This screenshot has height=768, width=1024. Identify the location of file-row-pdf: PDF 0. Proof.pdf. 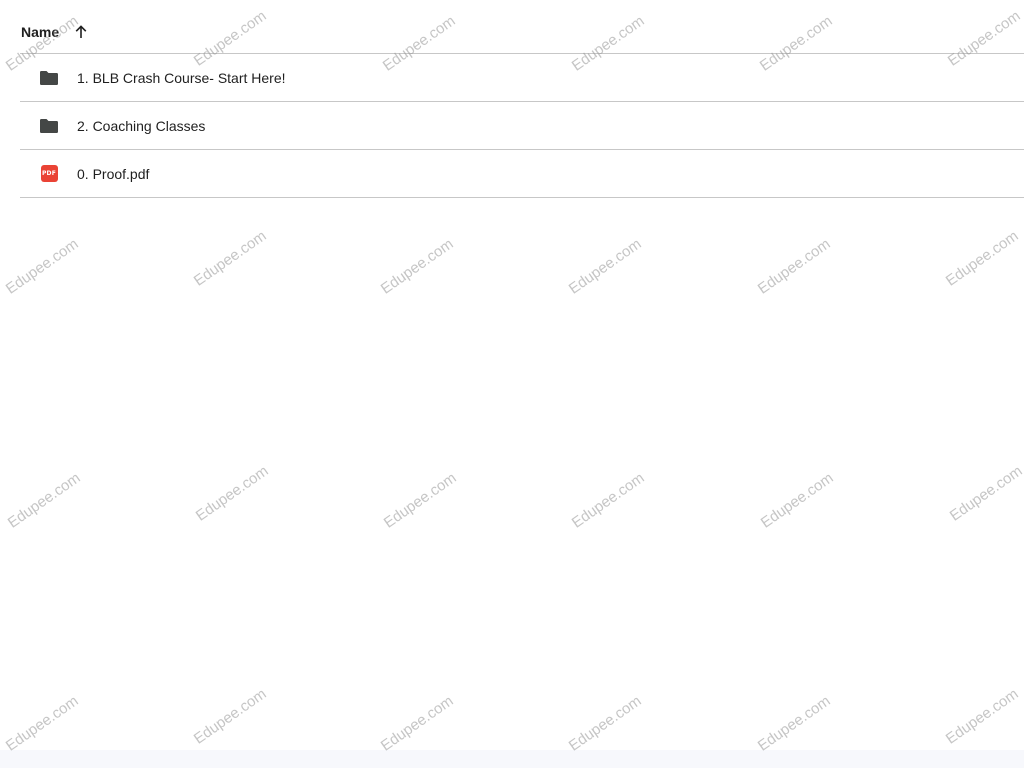
(522, 174).